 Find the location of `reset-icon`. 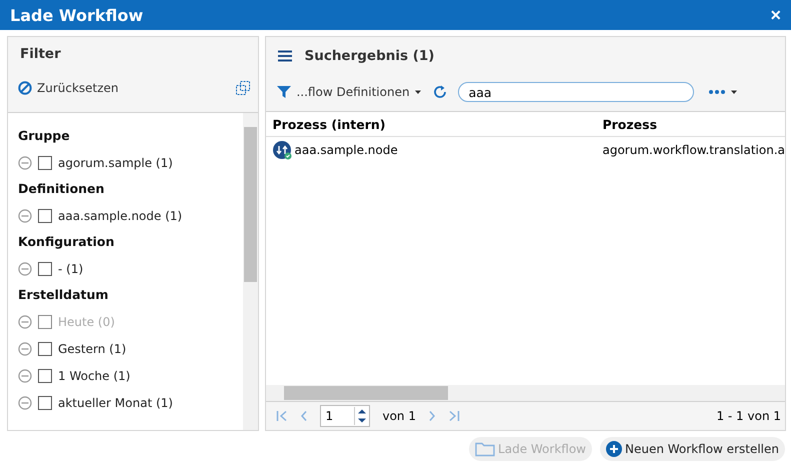

reset-icon is located at coordinates (25, 88).